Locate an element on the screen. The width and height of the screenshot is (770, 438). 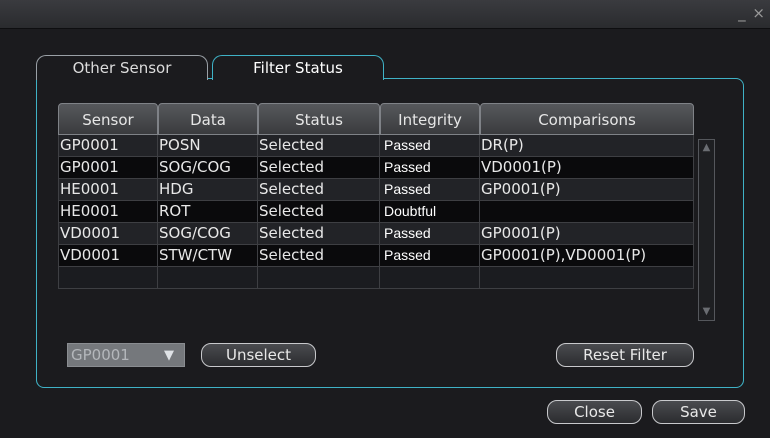
table-row: HE0001 ROT Selected Doubtful is located at coordinates (376, 212).